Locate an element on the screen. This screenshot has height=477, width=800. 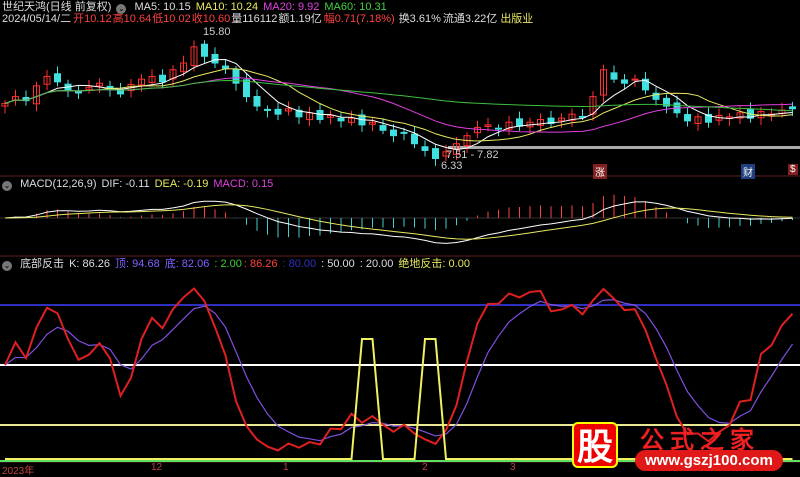
ma10-label: MA10: 10.24 is located at coordinates (227, 7).